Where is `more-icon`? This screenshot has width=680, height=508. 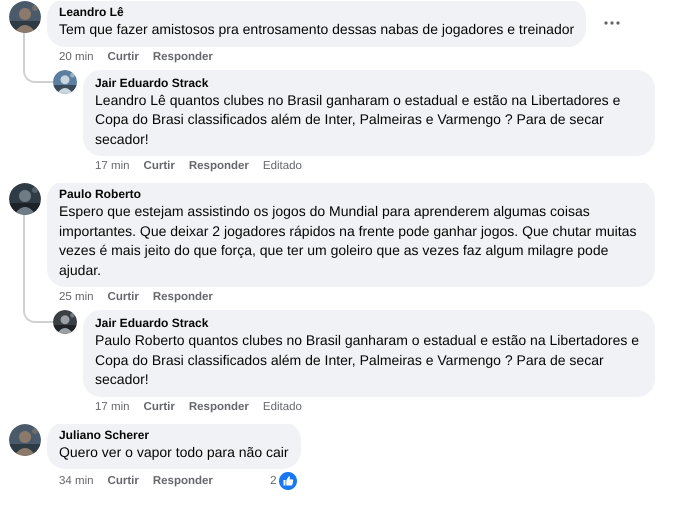
more-icon is located at coordinates (612, 22).